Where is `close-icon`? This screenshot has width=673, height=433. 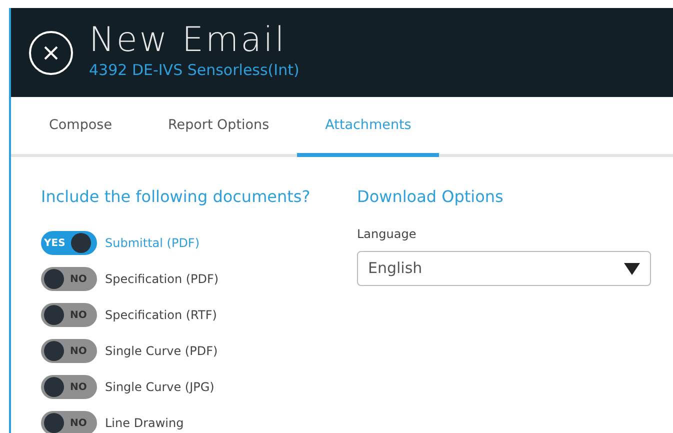 close-icon is located at coordinates (51, 52).